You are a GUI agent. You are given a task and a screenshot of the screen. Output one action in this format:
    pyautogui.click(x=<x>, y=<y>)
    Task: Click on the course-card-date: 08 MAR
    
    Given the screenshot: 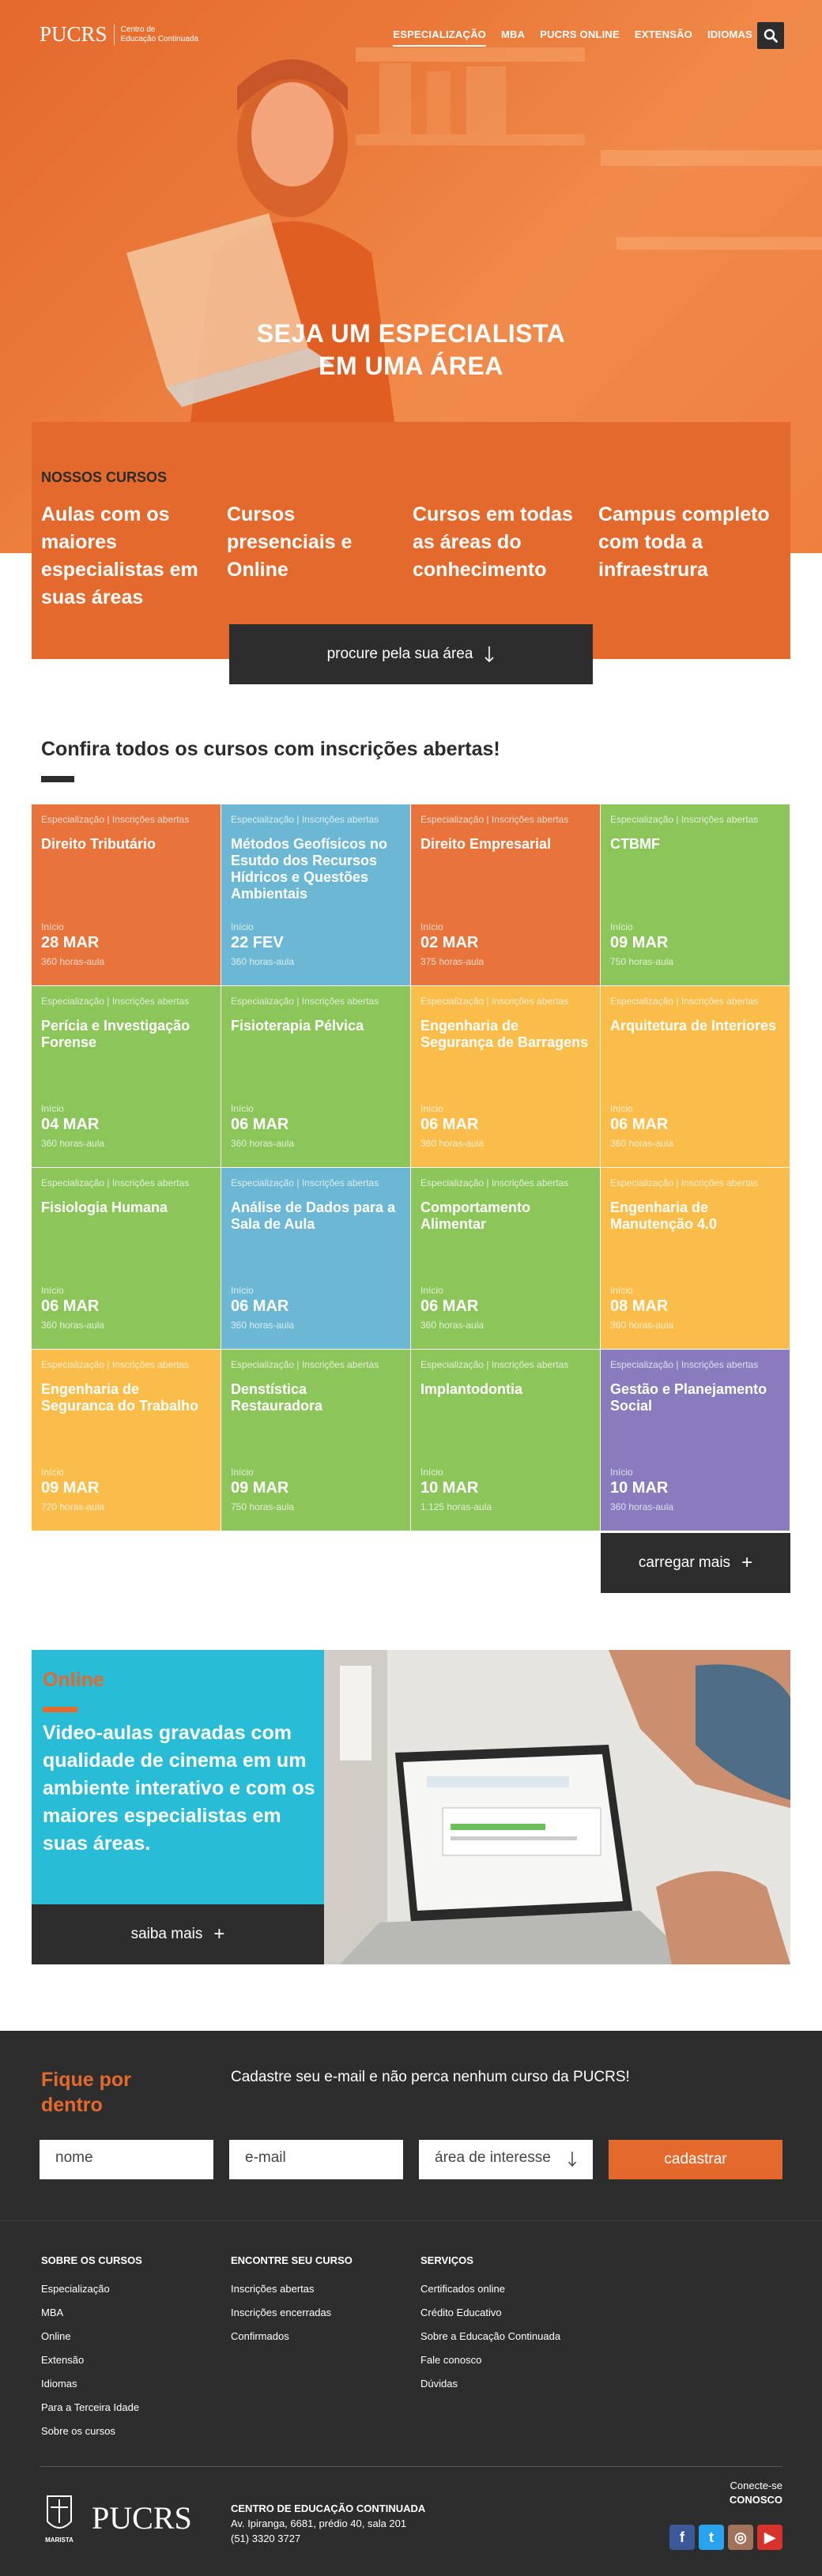 What is the action you would take?
    pyautogui.click(x=639, y=1306)
    